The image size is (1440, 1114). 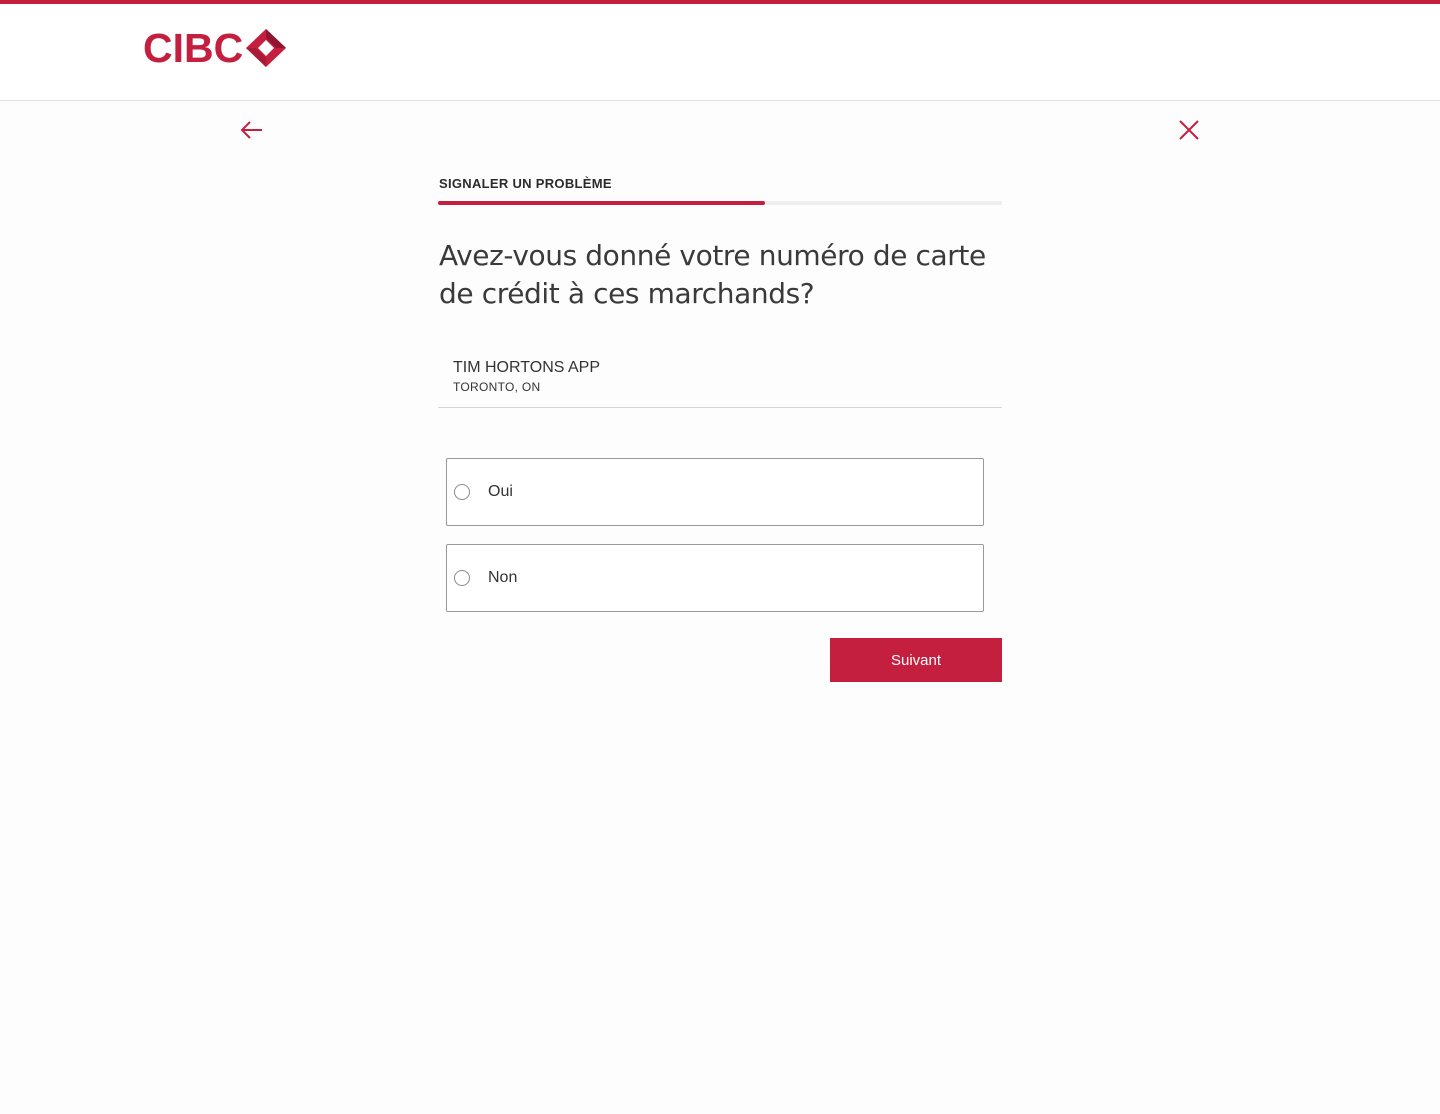 I want to click on merchant-location: TORONTO, ON, so click(x=497, y=387).